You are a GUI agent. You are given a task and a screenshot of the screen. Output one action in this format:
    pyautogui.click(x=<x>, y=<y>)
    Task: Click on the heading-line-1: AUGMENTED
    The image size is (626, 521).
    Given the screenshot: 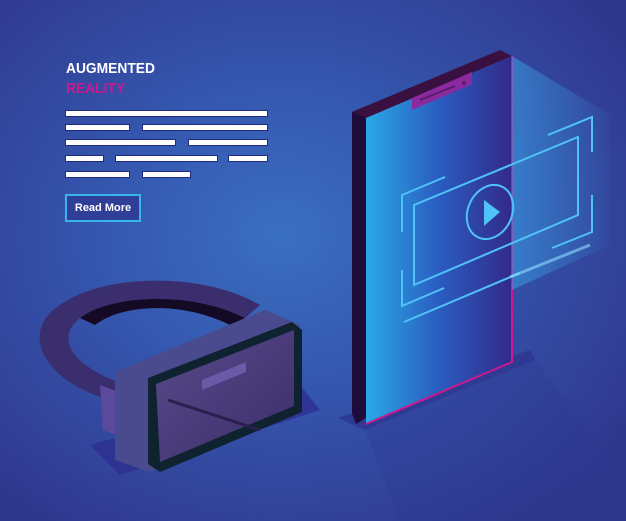 What is the action you would take?
    pyautogui.click(x=110, y=68)
    